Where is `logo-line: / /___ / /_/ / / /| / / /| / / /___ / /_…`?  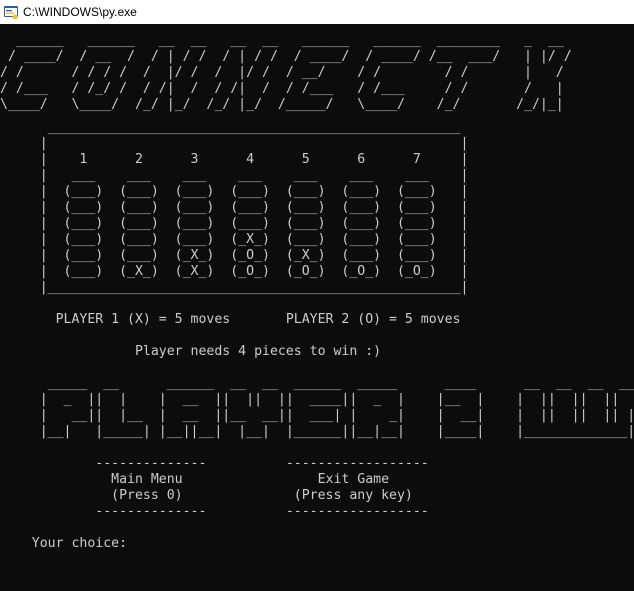
logo-line: / /___ / /_/ / / /| / / /| / / /___ / /_… is located at coordinates (290, 88).